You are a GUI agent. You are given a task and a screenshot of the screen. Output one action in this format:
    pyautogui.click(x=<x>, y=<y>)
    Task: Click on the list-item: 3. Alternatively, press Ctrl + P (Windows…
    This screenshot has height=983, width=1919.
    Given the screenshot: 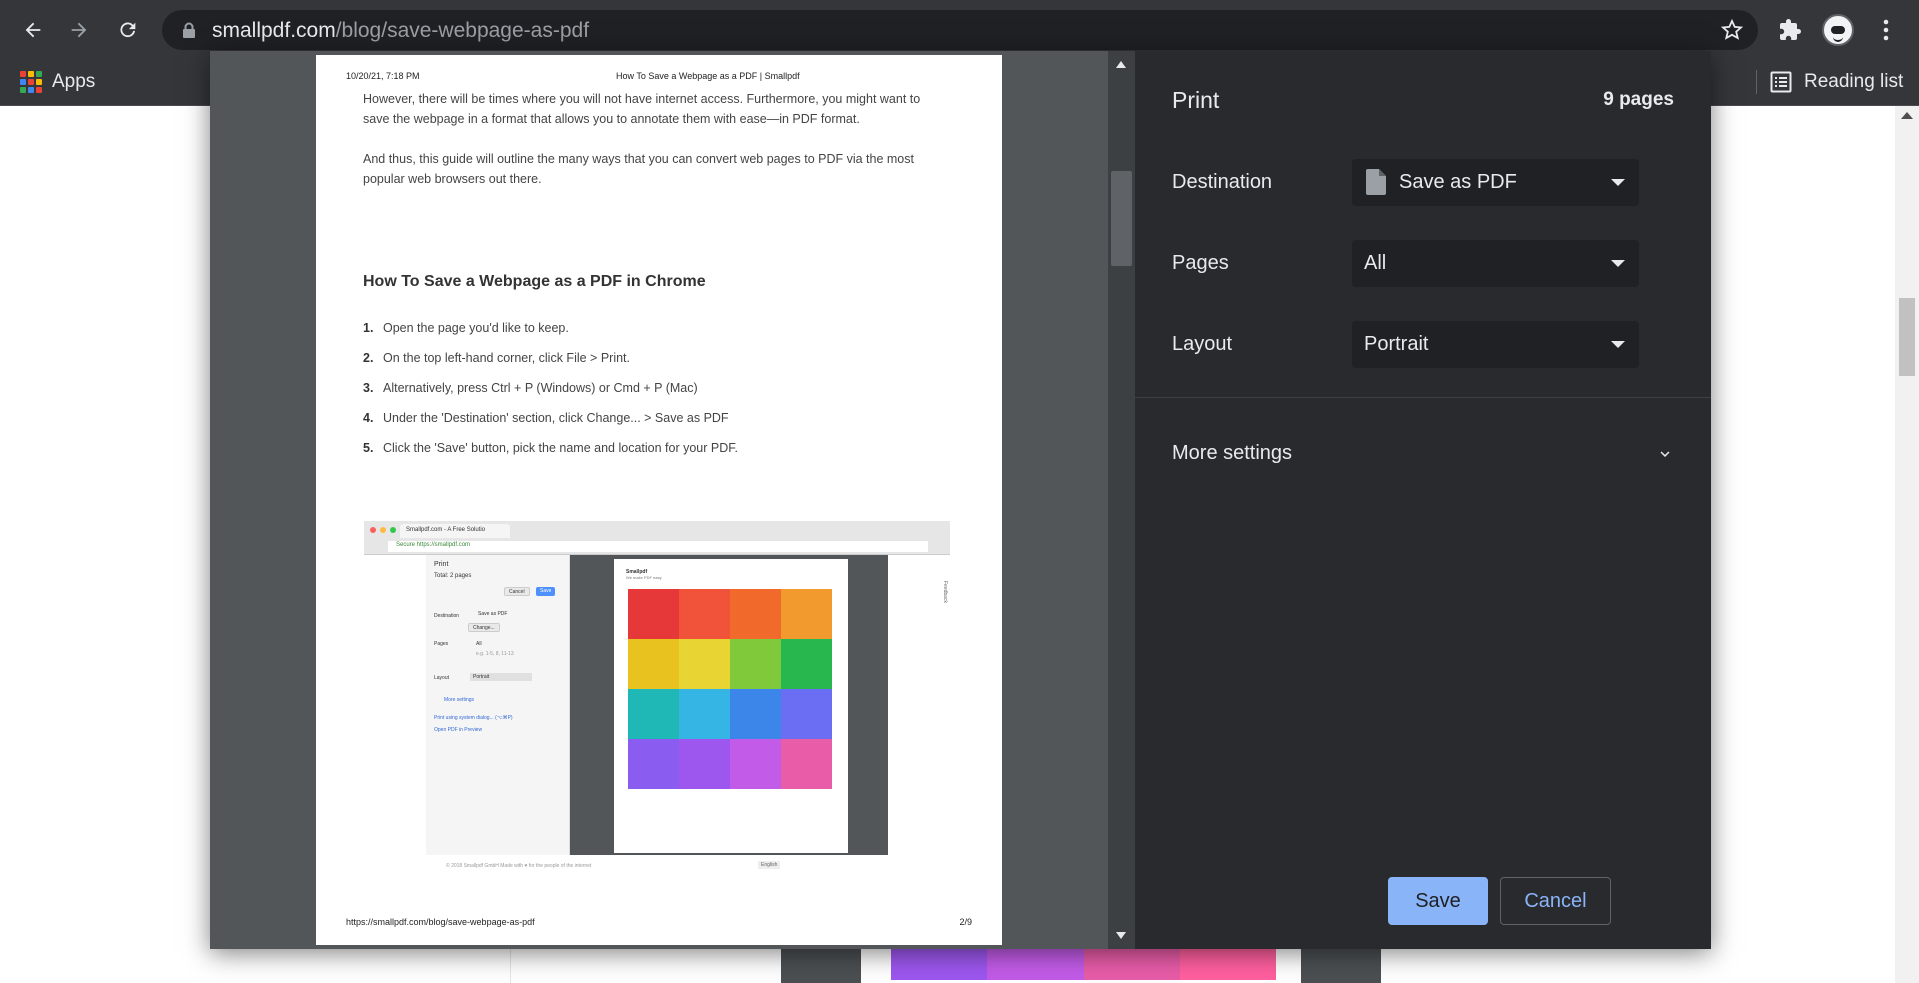 What is the action you would take?
    pyautogui.click(x=530, y=388)
    